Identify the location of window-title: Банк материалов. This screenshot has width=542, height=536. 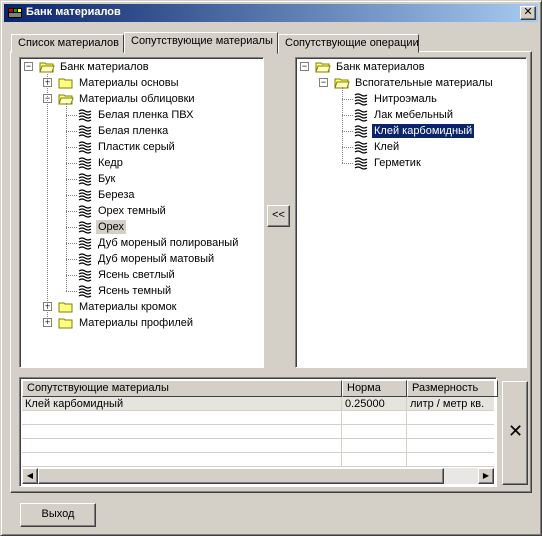
(73, 12).